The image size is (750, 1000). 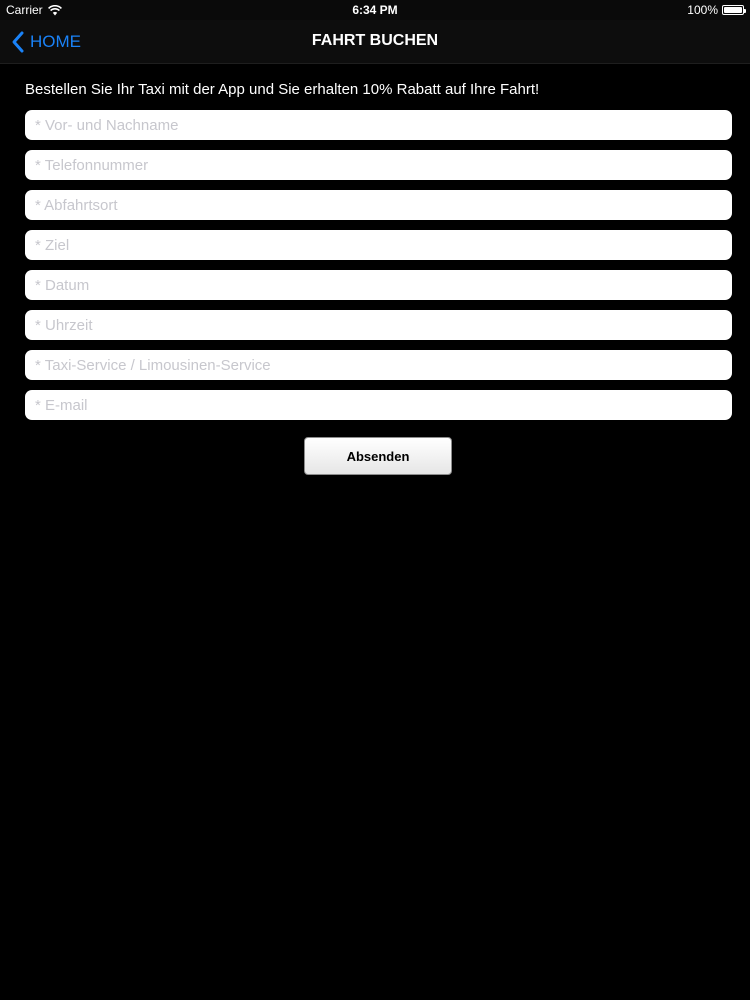 I want to click on battery-fill, so click(x=733, y=10).